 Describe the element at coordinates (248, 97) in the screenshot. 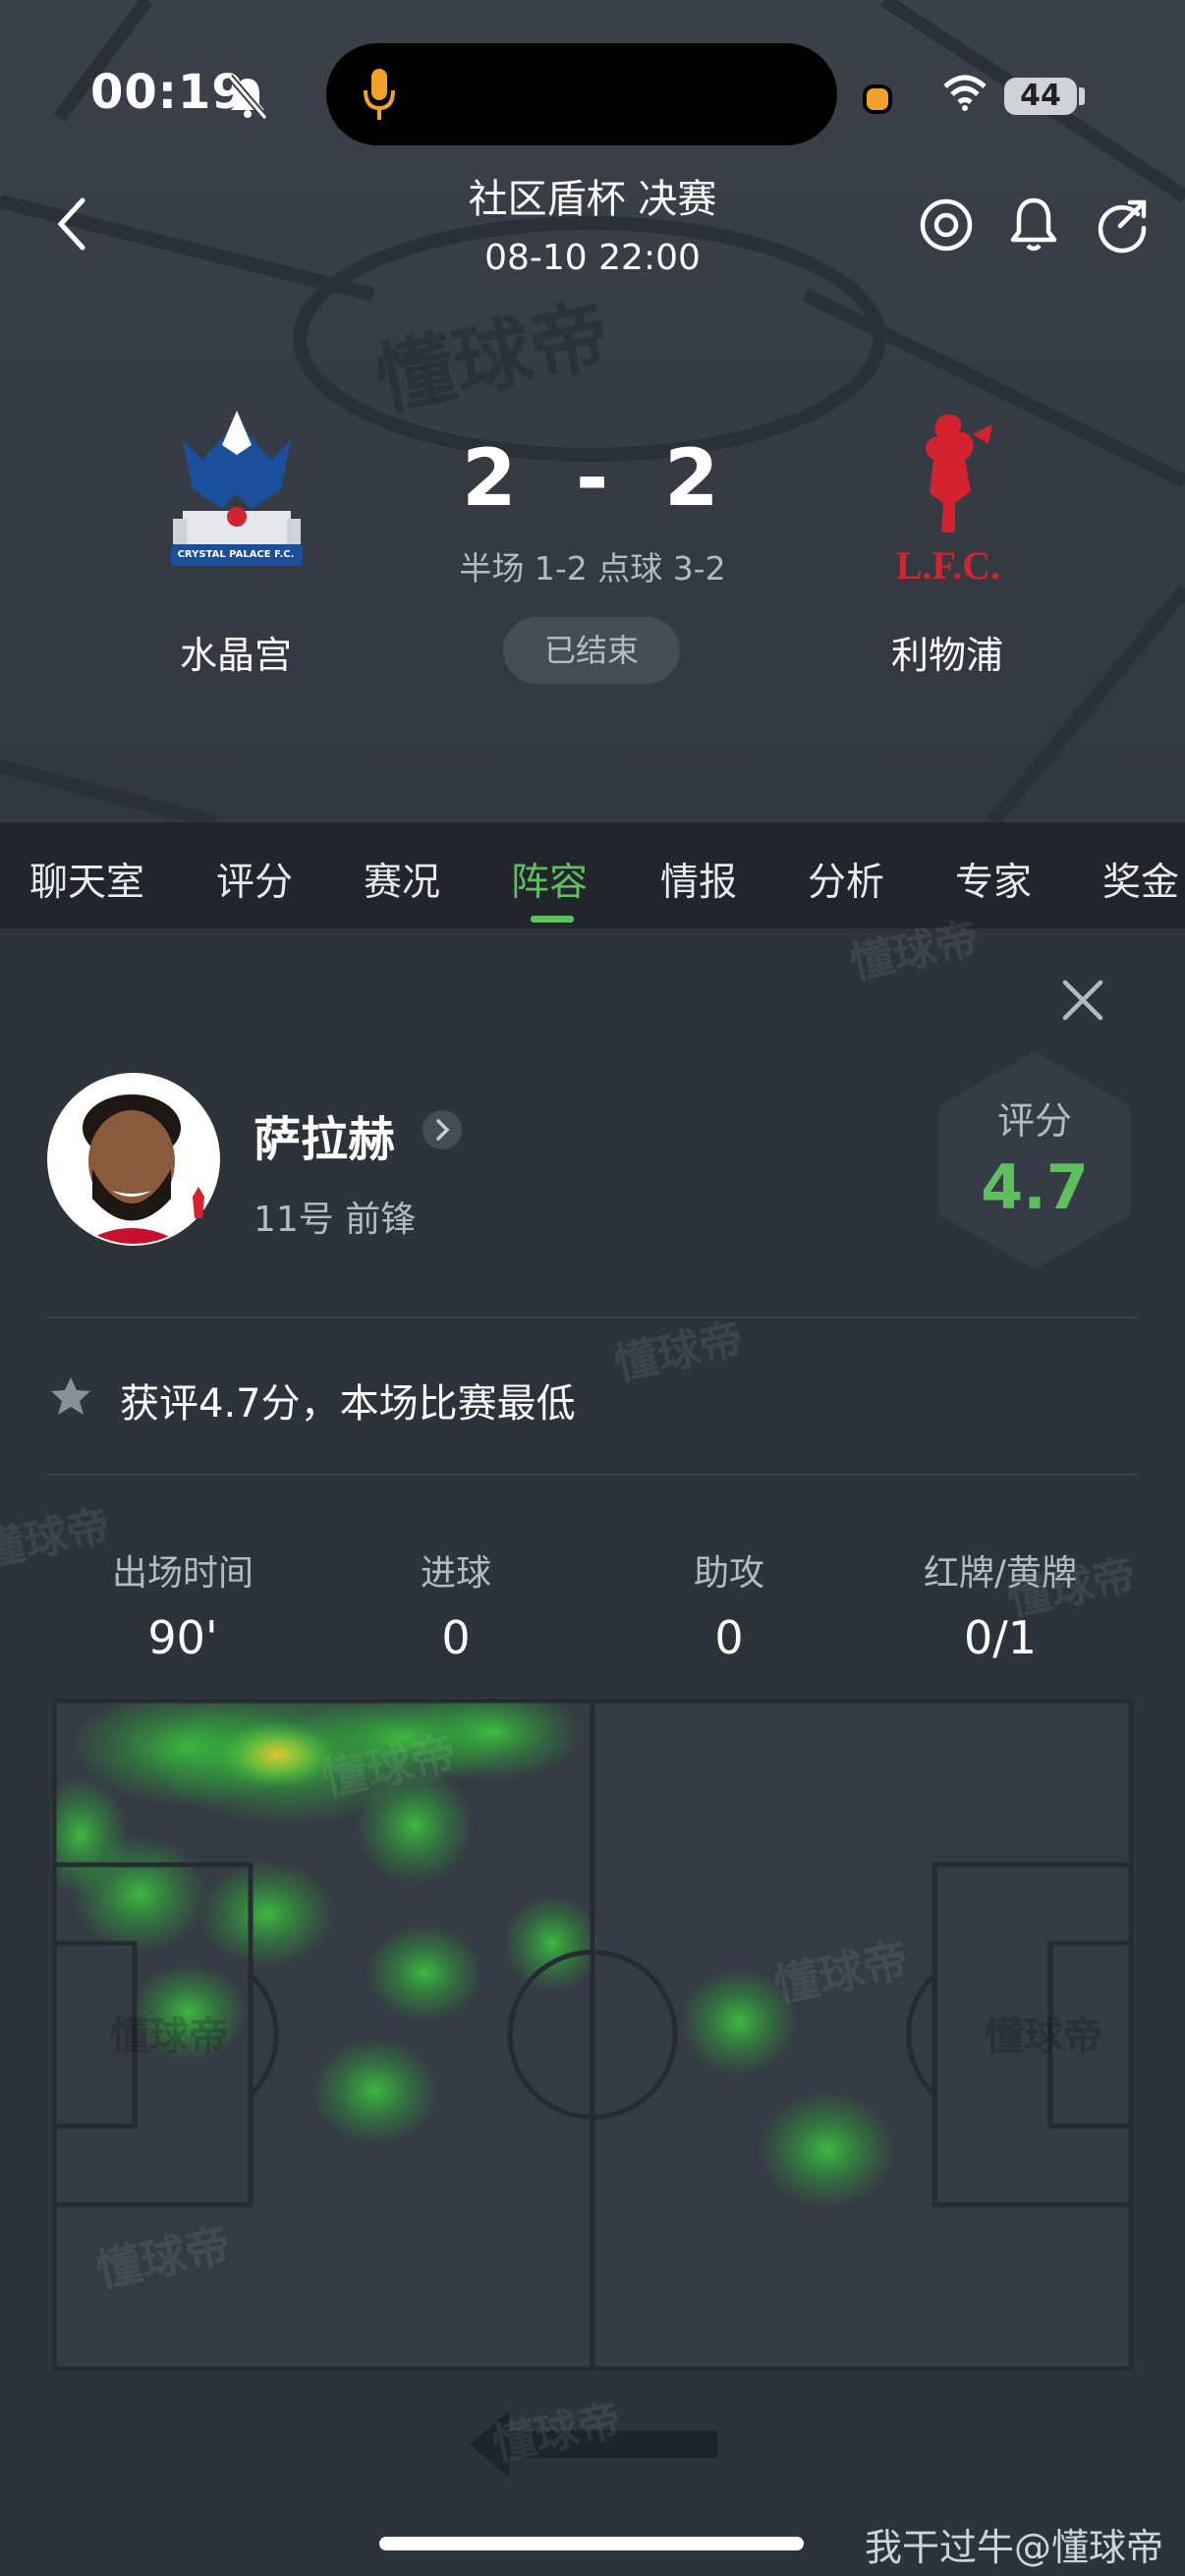

I see `bell-muted-icon` at that location.